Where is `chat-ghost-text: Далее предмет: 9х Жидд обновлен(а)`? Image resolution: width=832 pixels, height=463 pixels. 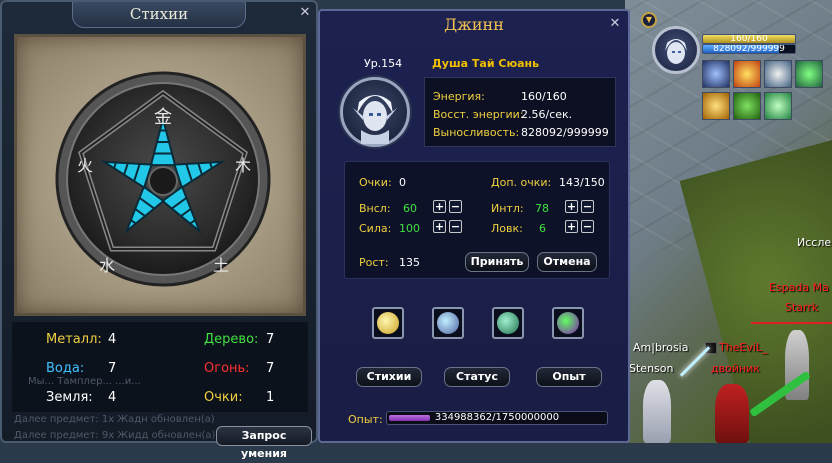 chat-ghost-text: Далее предмет: 9х Жидд обновлен(а) is located at coordinates (115, 435).